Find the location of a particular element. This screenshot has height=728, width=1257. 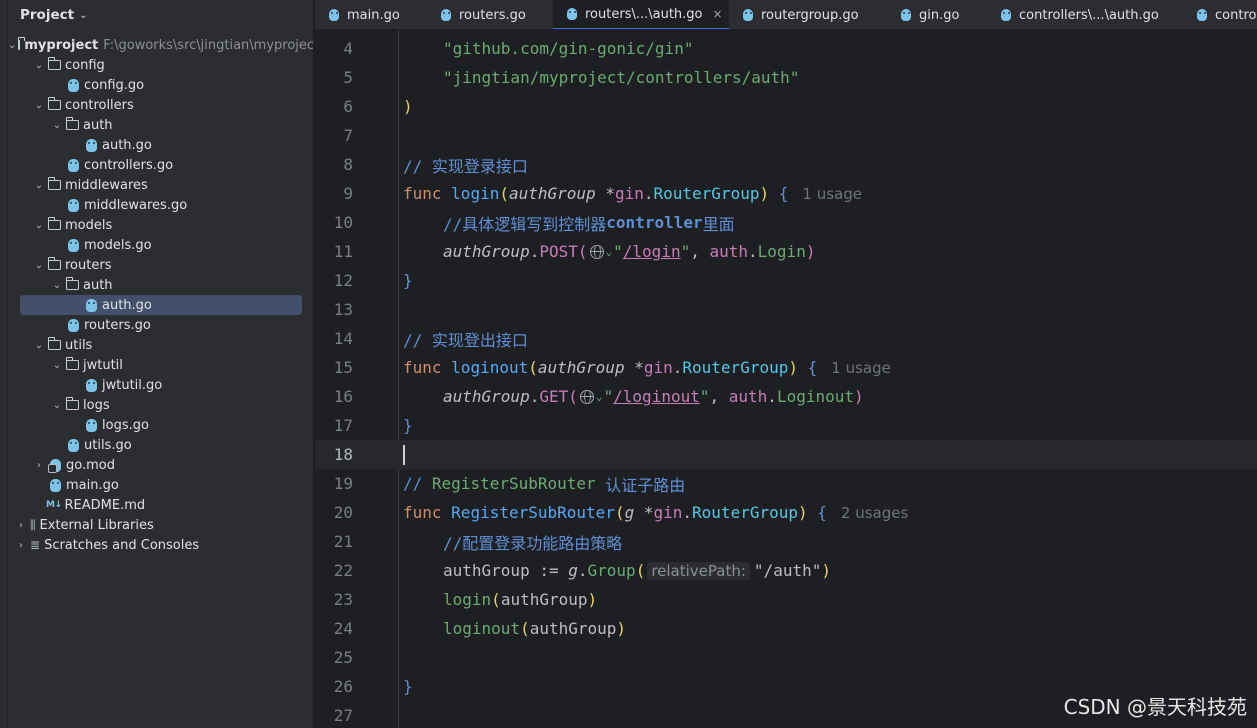

tree-item: › ⫼ External Libraries is located at coordinates (160, 525).